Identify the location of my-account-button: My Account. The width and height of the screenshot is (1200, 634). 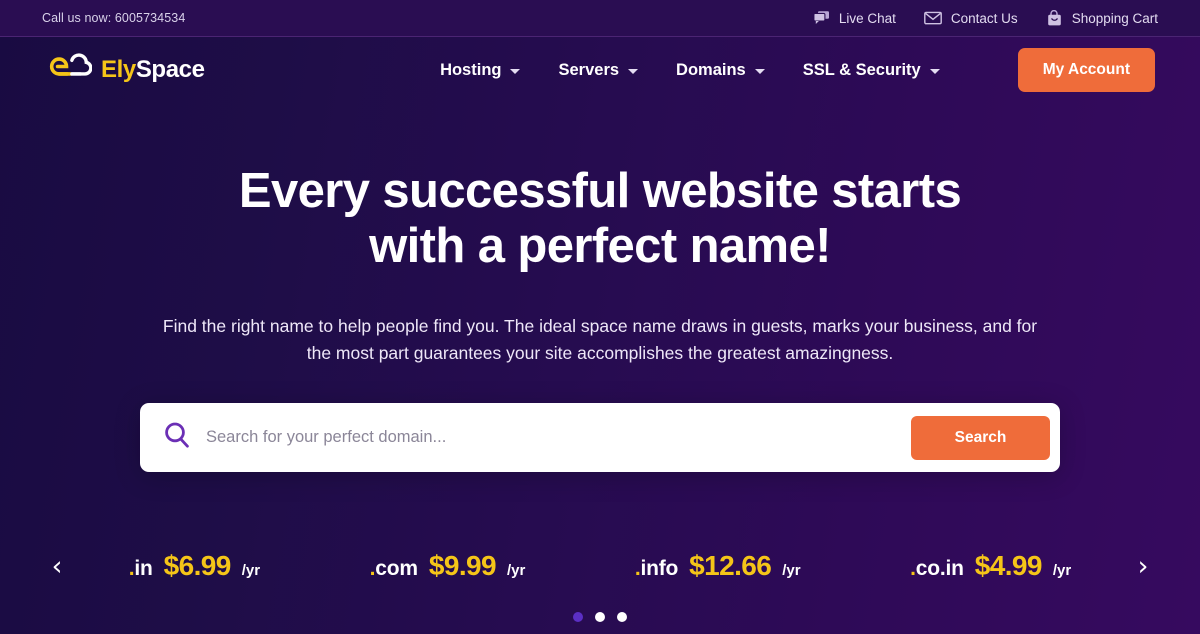
(1086, 70).